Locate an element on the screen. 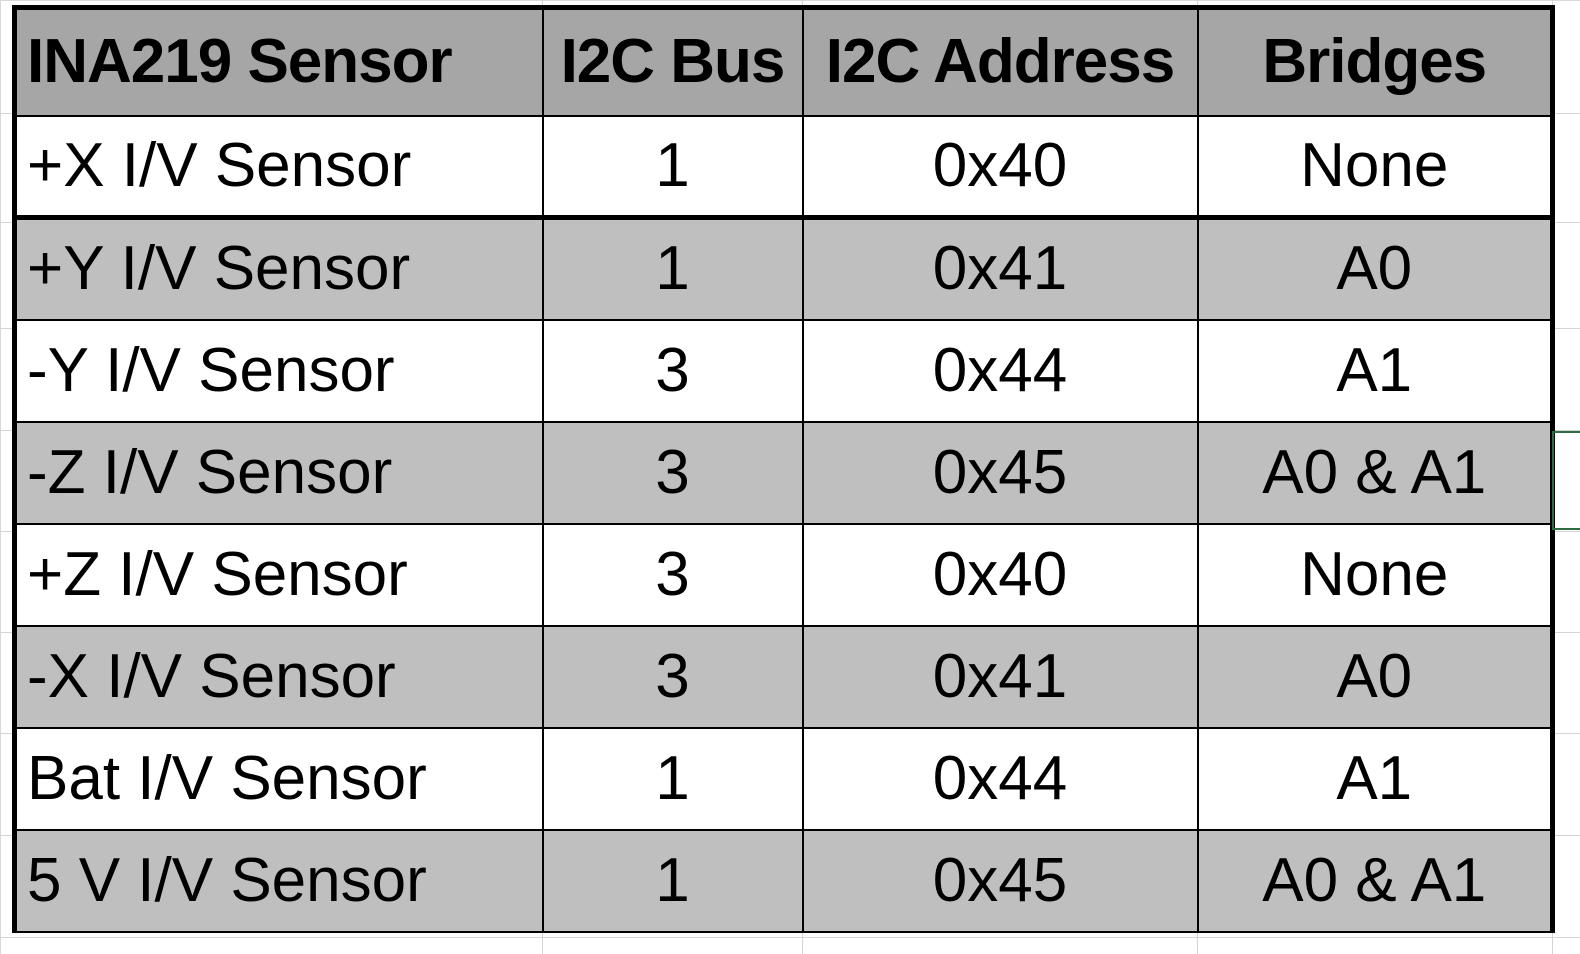  cell-sensor: Bat I/V Sensor is located at coordinates (278, 778).